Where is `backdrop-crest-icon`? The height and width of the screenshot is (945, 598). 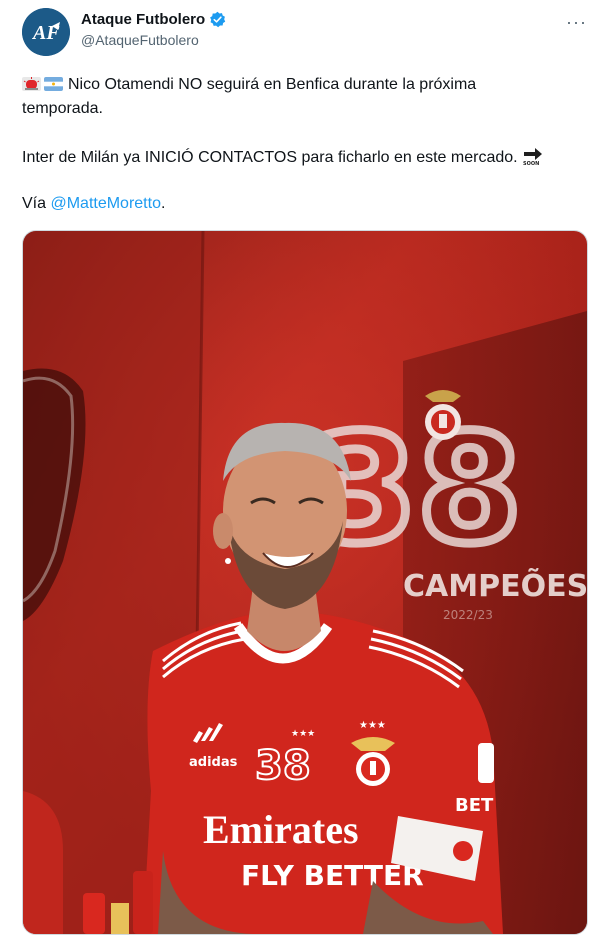
backdrop-crest-icon is located at coordinates (443, 415).